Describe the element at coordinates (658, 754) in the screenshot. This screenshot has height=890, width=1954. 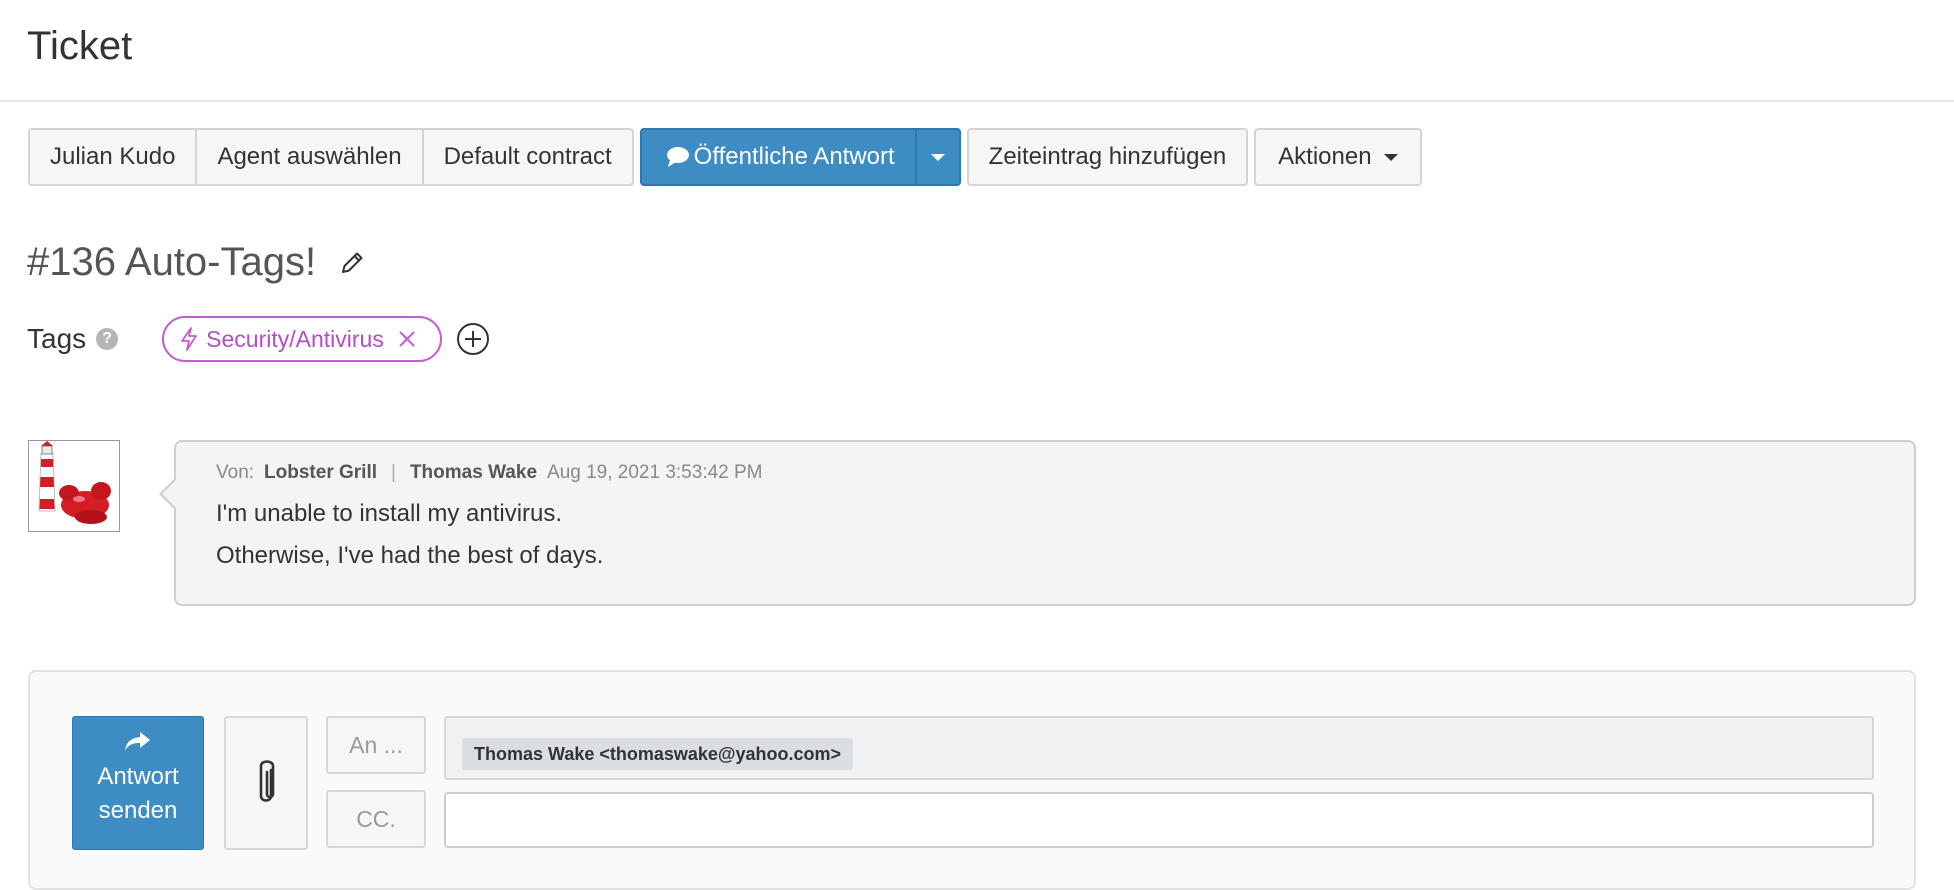
I see `recipient-chip: Thomas Wake <thomaswake@yahoo.com>` at that location.